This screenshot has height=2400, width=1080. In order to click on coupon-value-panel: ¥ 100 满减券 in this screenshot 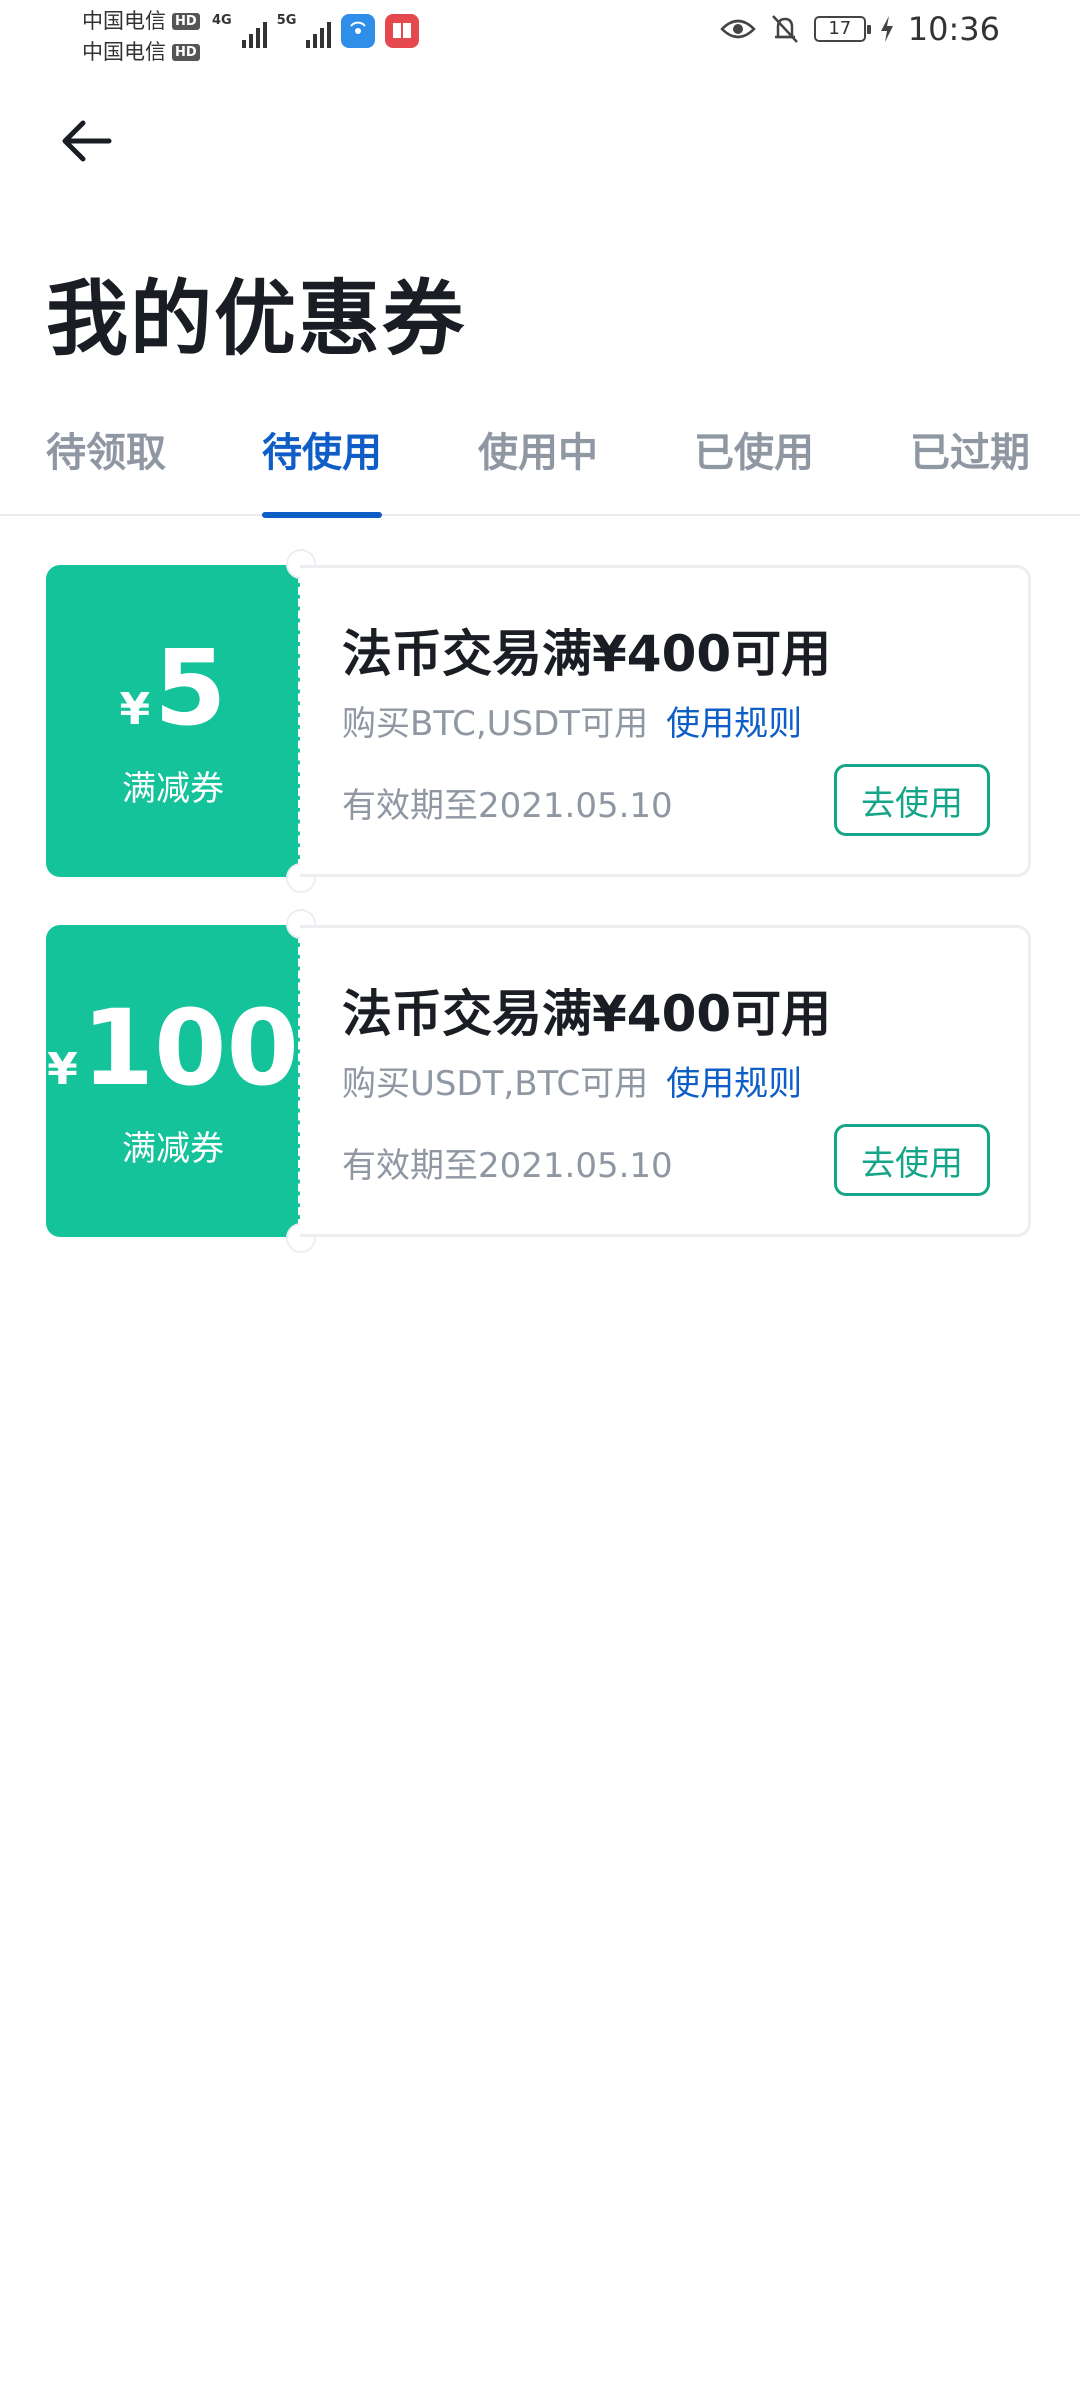, I will do `click(173, 1081)`.